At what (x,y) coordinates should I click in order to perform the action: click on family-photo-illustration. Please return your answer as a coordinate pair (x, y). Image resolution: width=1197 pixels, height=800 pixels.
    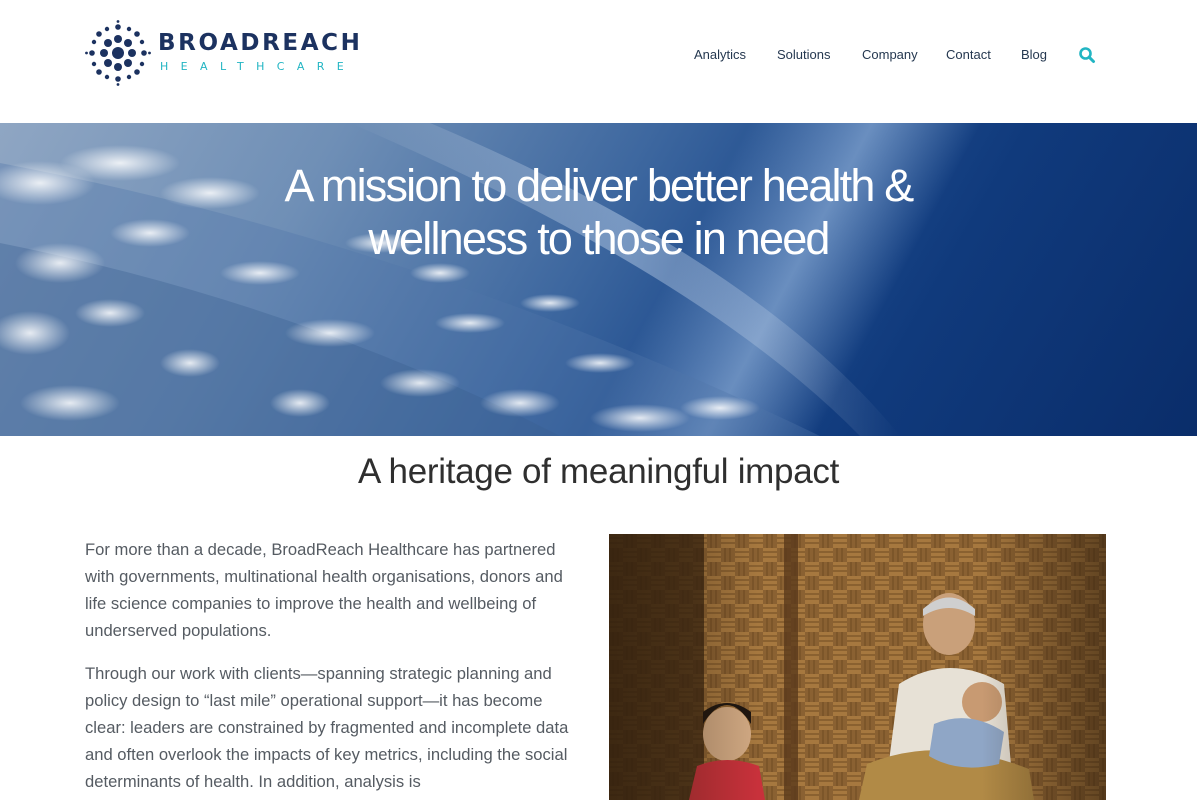
    Looking at the image, I should click on (857, 667).